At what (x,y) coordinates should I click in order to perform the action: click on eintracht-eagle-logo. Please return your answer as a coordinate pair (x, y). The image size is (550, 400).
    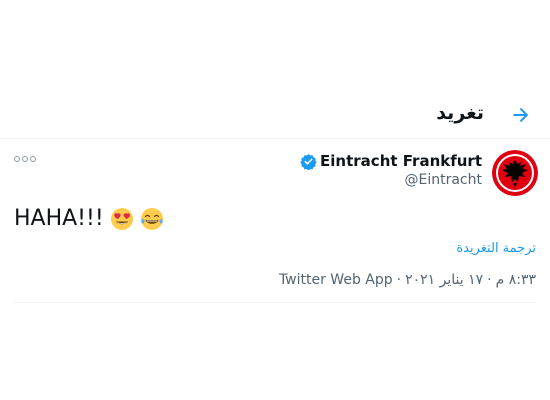
    Looking at the image, I should click on (515, 173).